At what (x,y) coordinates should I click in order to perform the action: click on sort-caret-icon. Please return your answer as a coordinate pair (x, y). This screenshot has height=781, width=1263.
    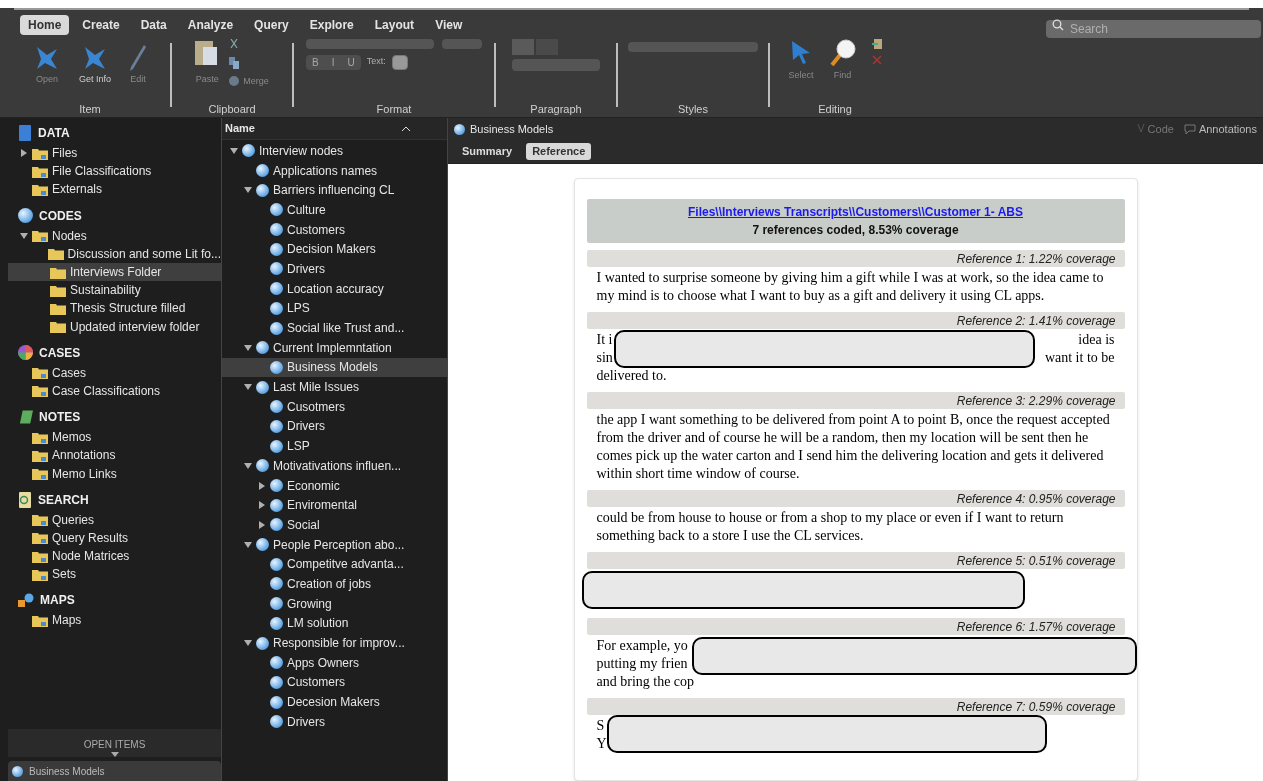
    Looking at the image, I should click on (406, 128).